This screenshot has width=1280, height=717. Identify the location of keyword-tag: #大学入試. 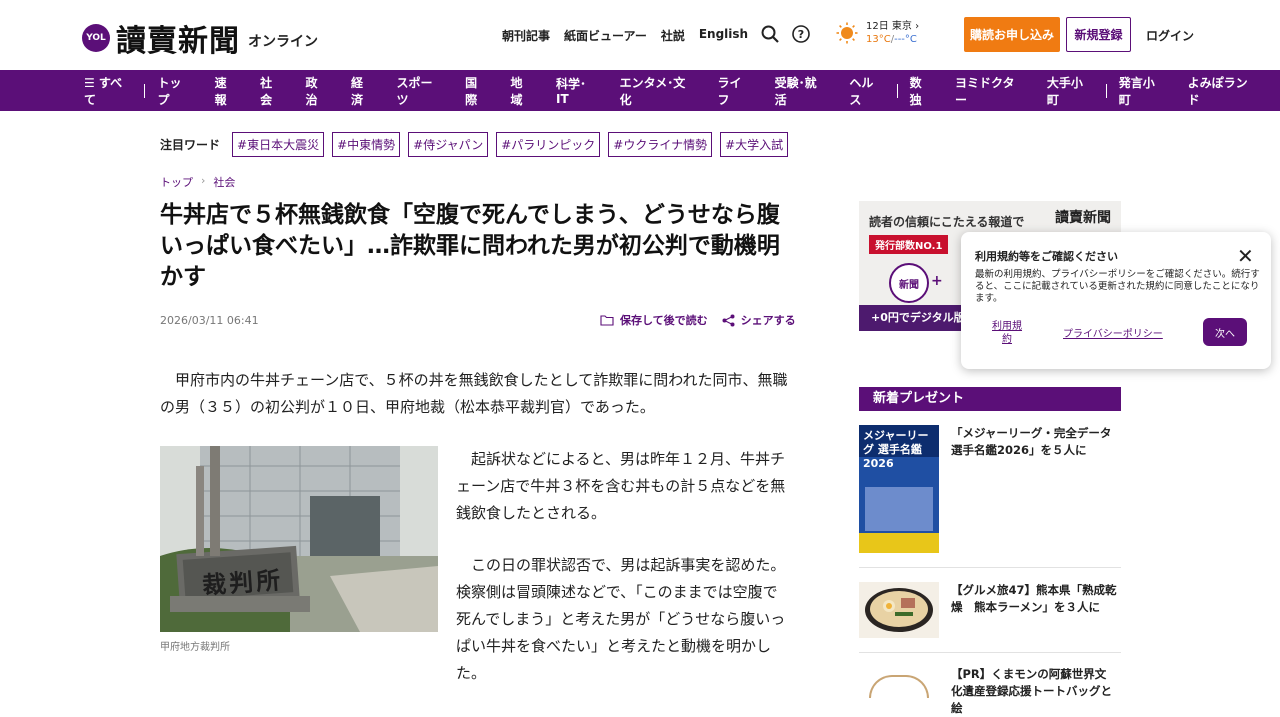
(754, 144).